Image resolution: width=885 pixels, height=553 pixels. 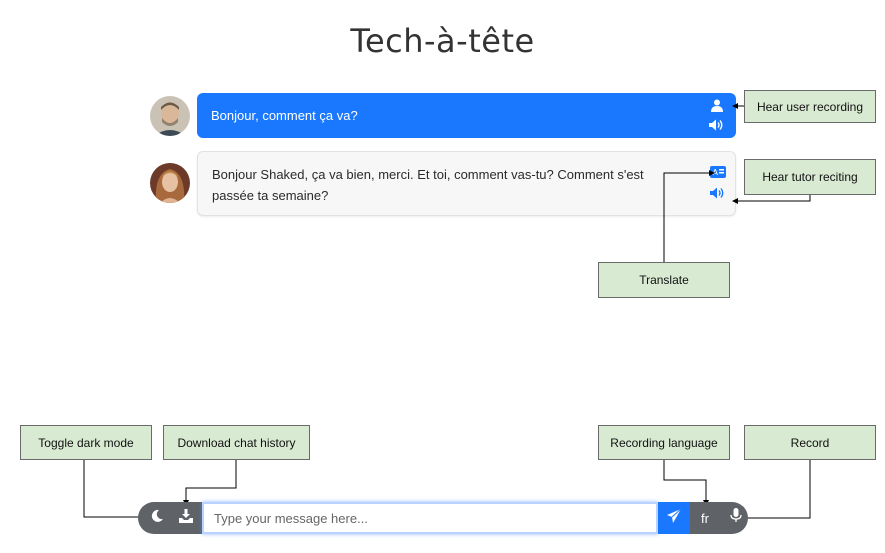 I want to click on callout-translate: Translate, so click(x=664, y=280).